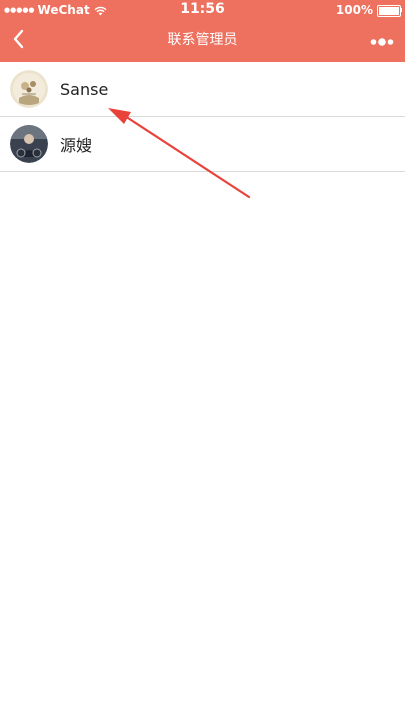  What do you see at coordinates (202, 144) in the screenshot?
I see `contact-item-yuansao: 源嫂` at bounding box center [202, 144].